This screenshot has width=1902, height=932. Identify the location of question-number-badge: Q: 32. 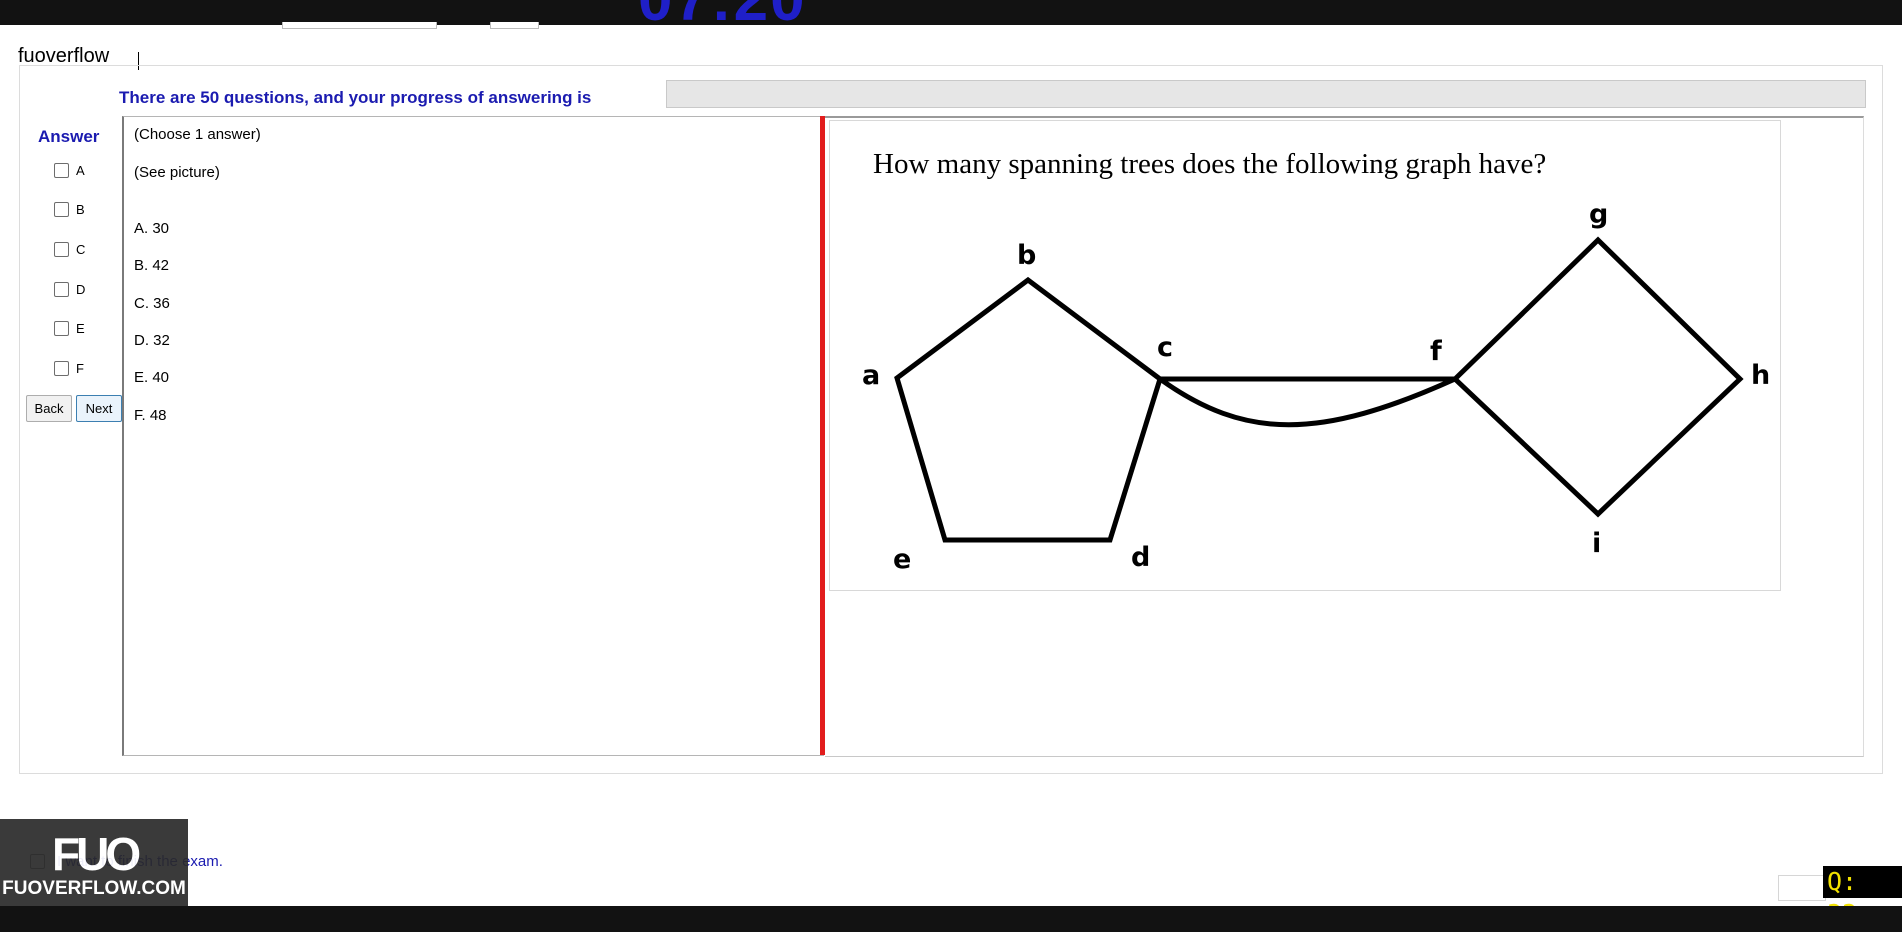
(1862, 897).